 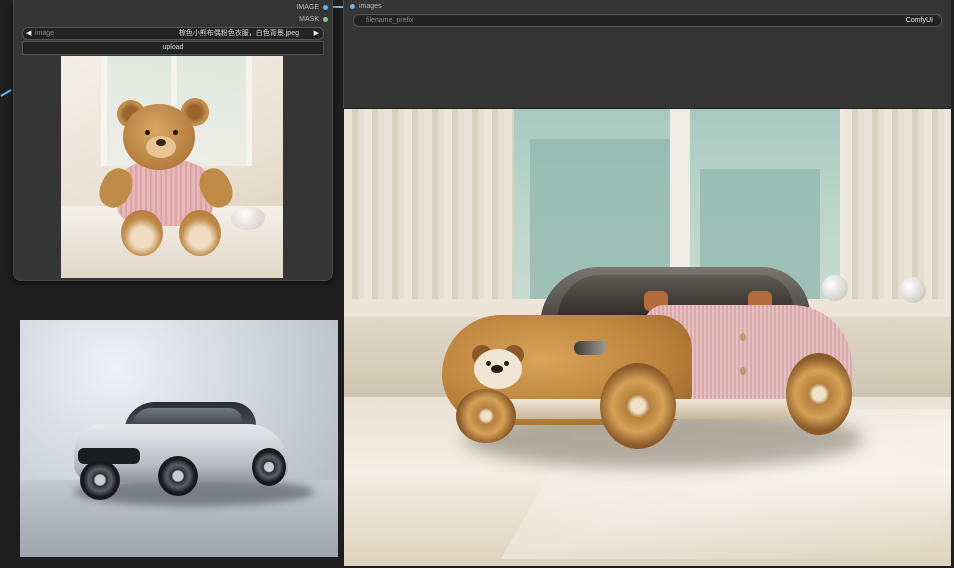 I want to click on filename-prefix-value: ComfyUI, so click(x=919, y=20).